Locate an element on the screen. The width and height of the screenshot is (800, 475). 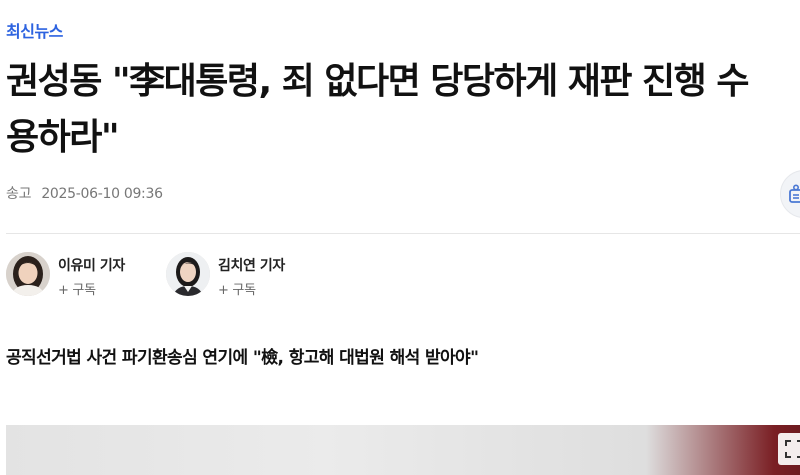
meta-divider is located at coordinates (403, 233).